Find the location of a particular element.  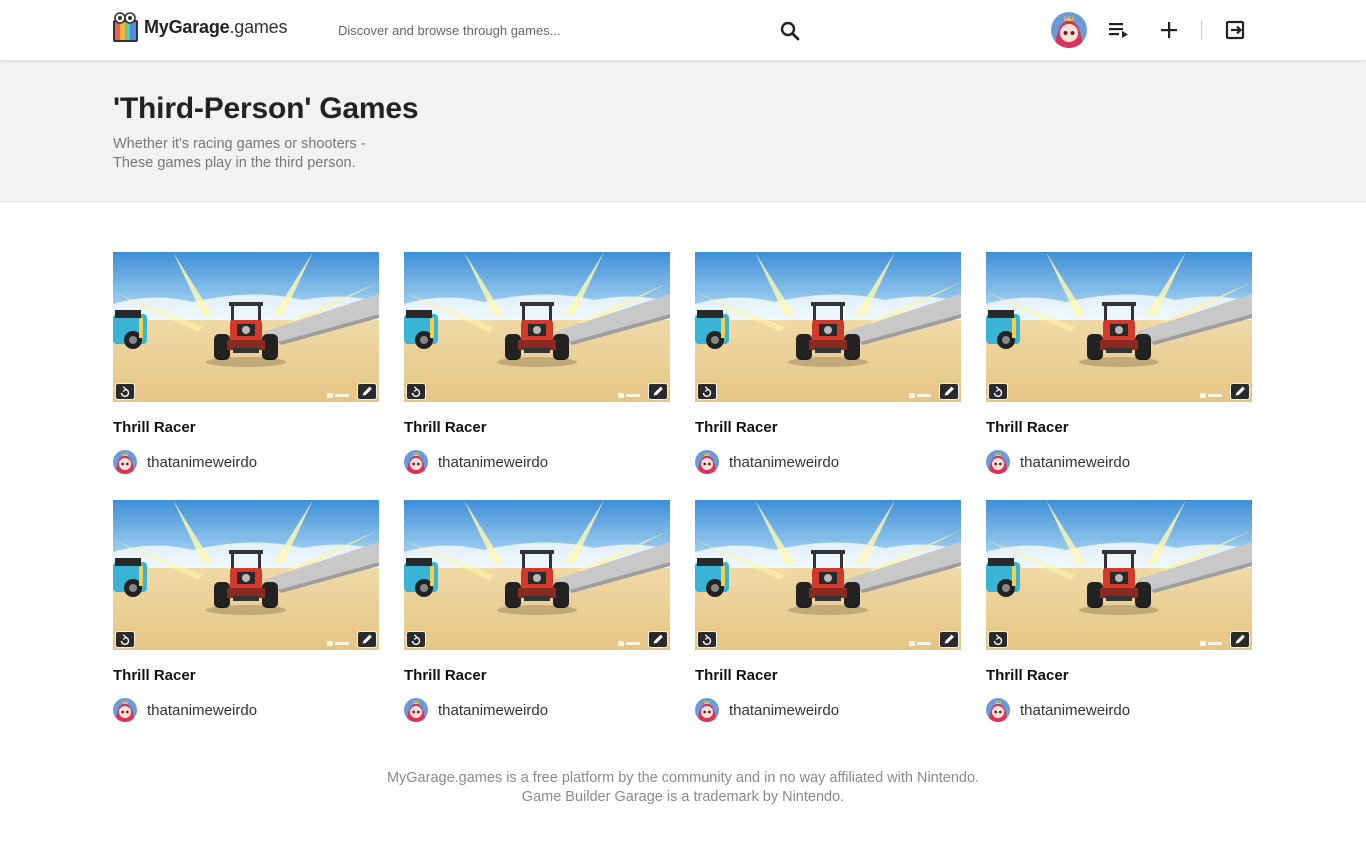

logout-icon is located at coordinates (1235, 30).